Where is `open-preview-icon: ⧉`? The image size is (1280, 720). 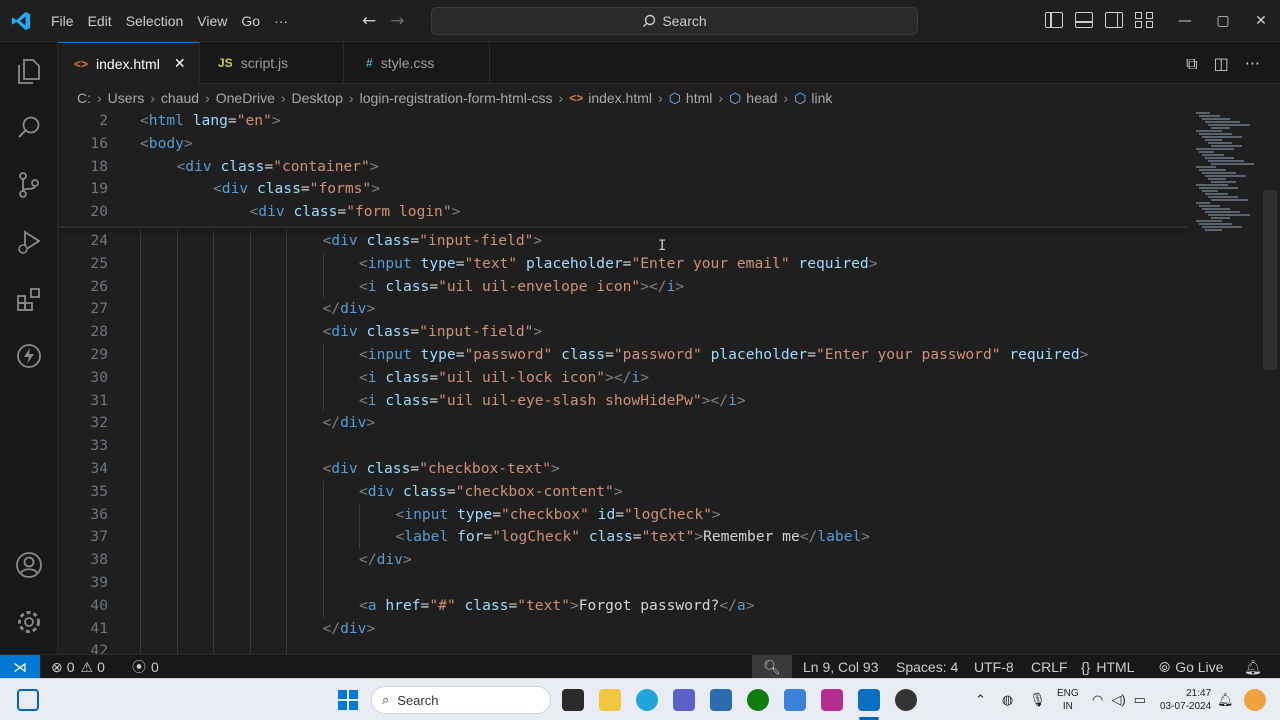
open-preview-icon: ⧉ is located at coordinates (1191, 64).